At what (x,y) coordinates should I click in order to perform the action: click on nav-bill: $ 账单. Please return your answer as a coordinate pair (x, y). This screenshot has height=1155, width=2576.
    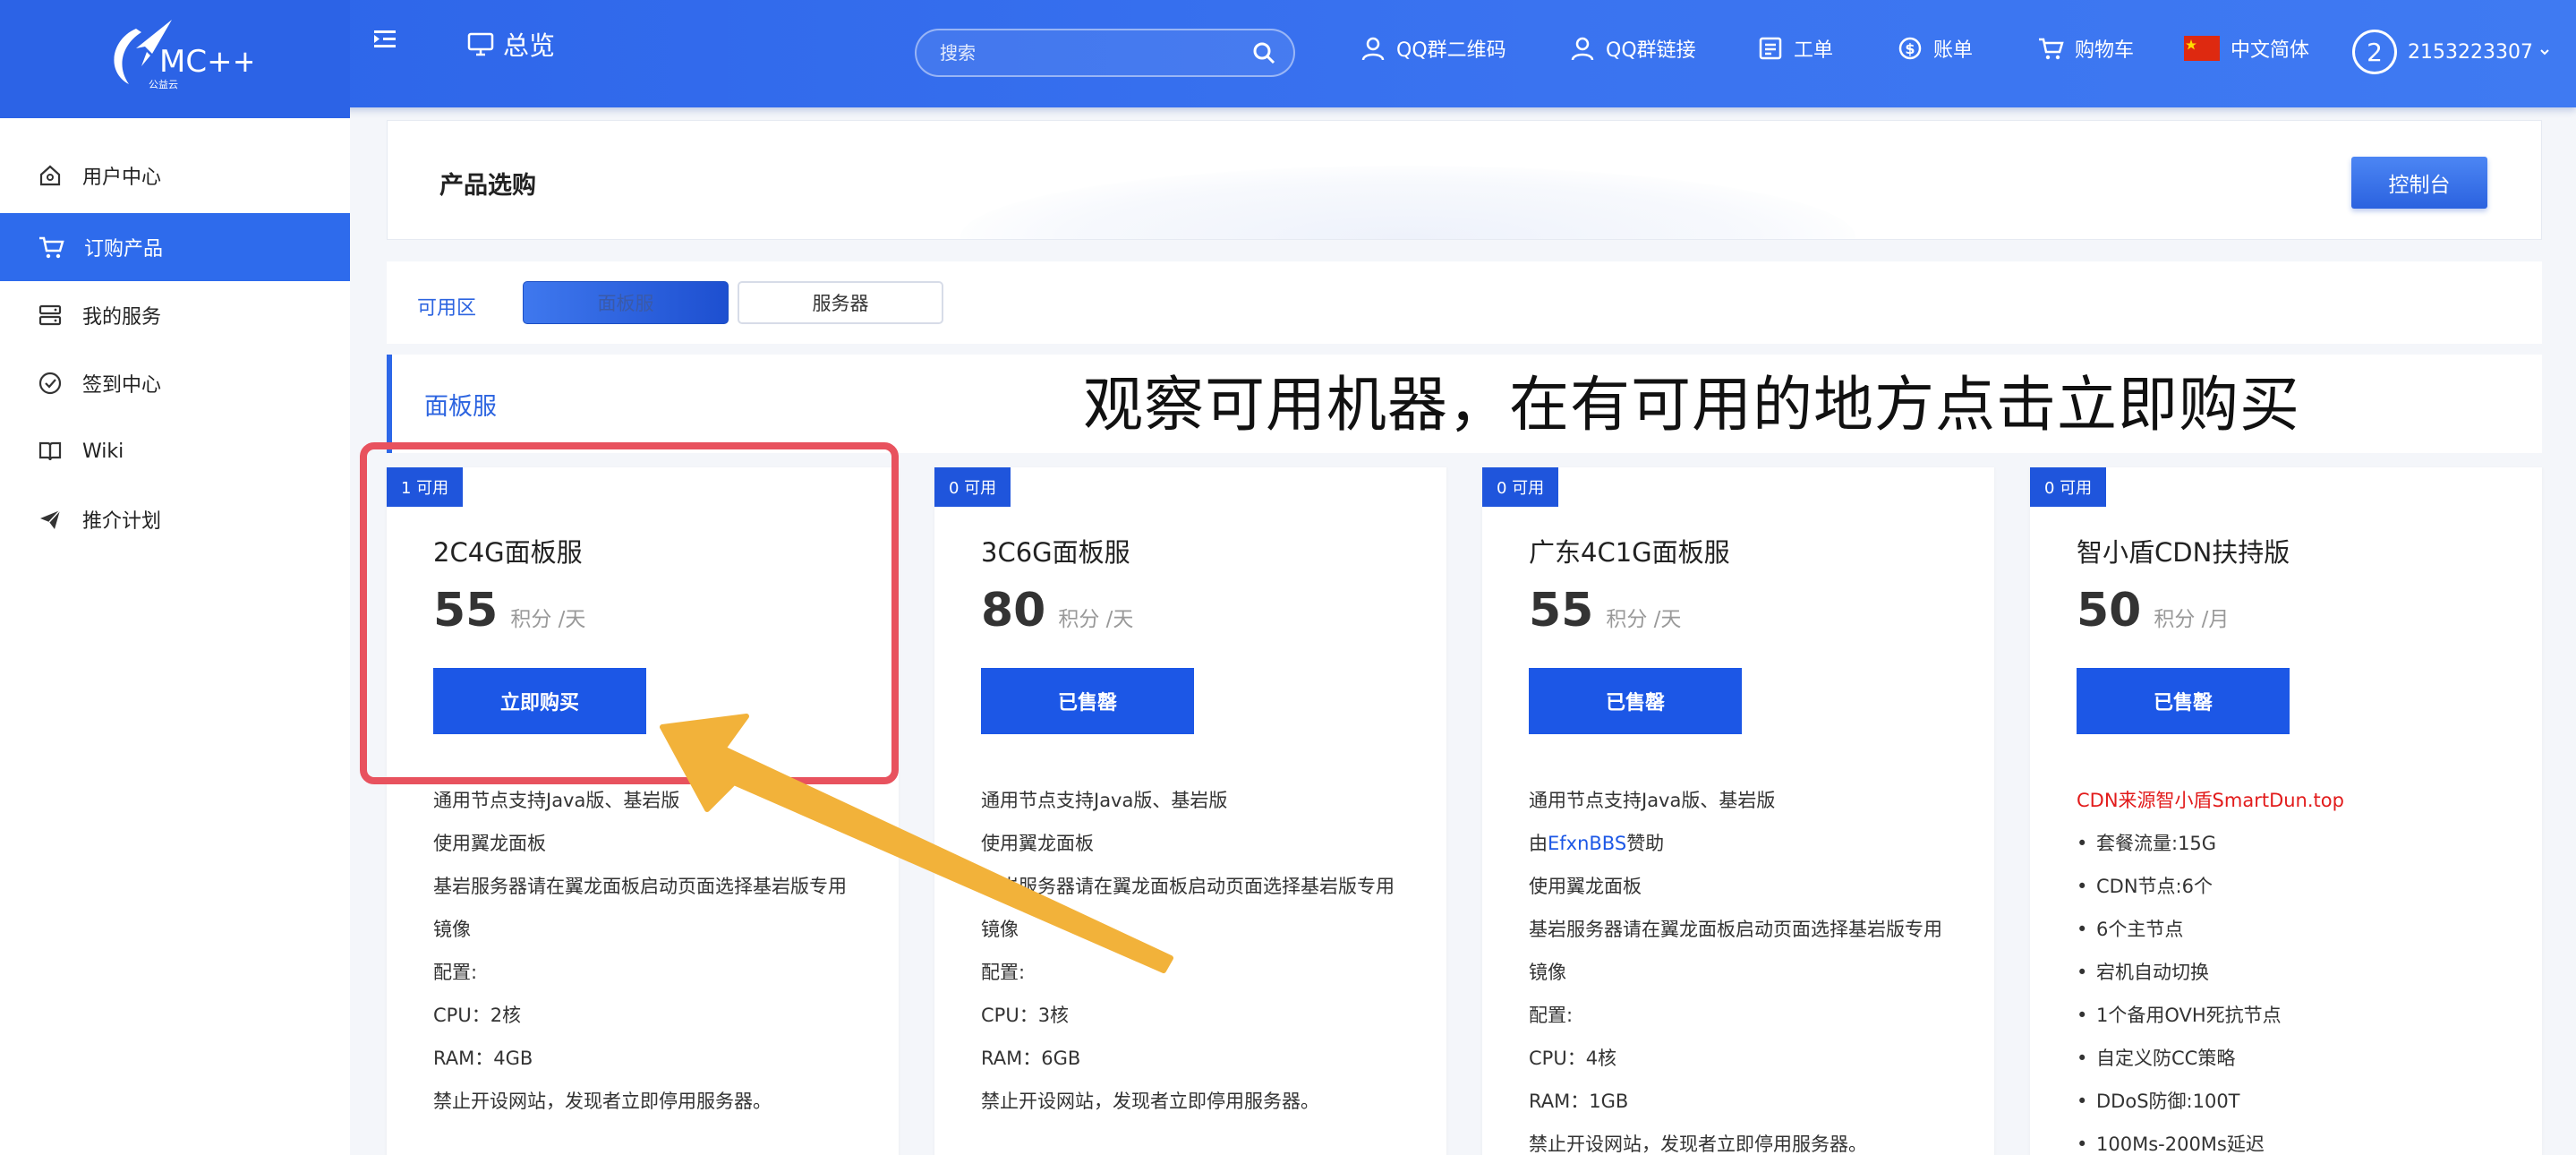
    Looking at the image, I should click on (1935, 48).